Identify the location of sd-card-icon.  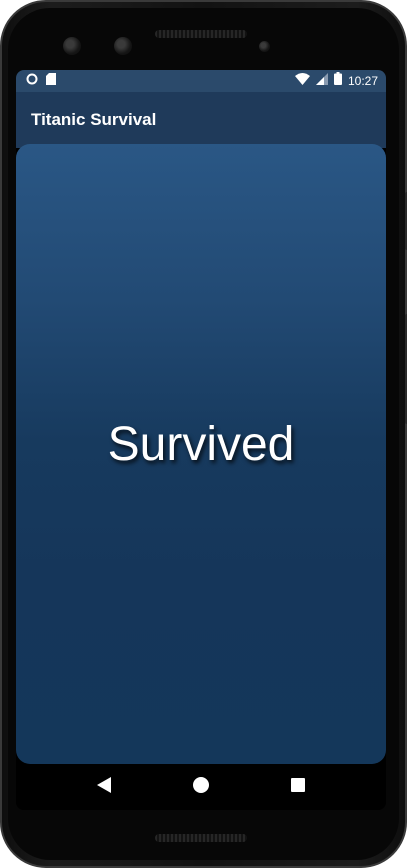
(51, 81).